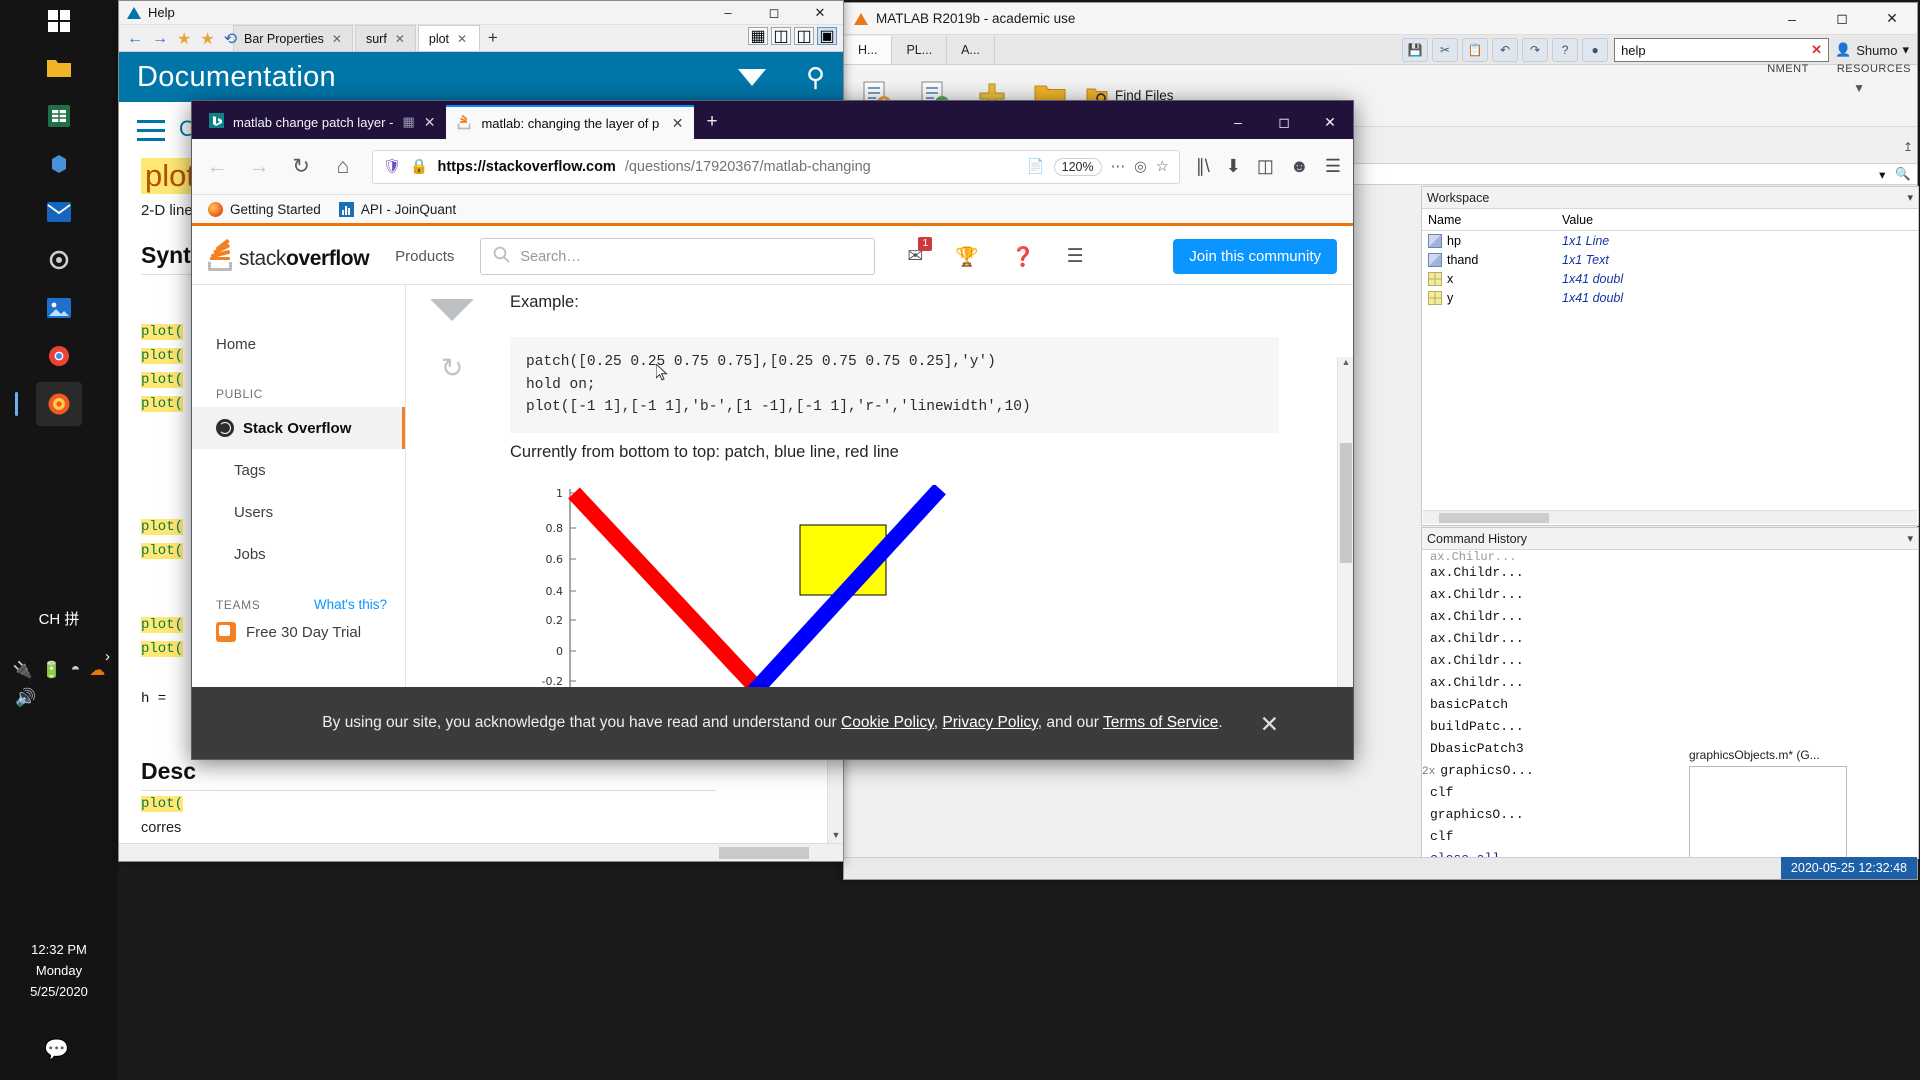  I want to click on bookmark-star-icon: ☆, so click(1162, 167).